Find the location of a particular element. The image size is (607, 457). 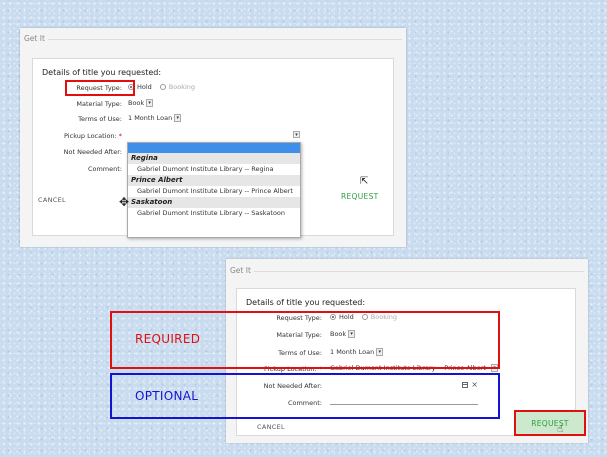

move-cursor-icon: ✥ is located at coordinates (124, 202).